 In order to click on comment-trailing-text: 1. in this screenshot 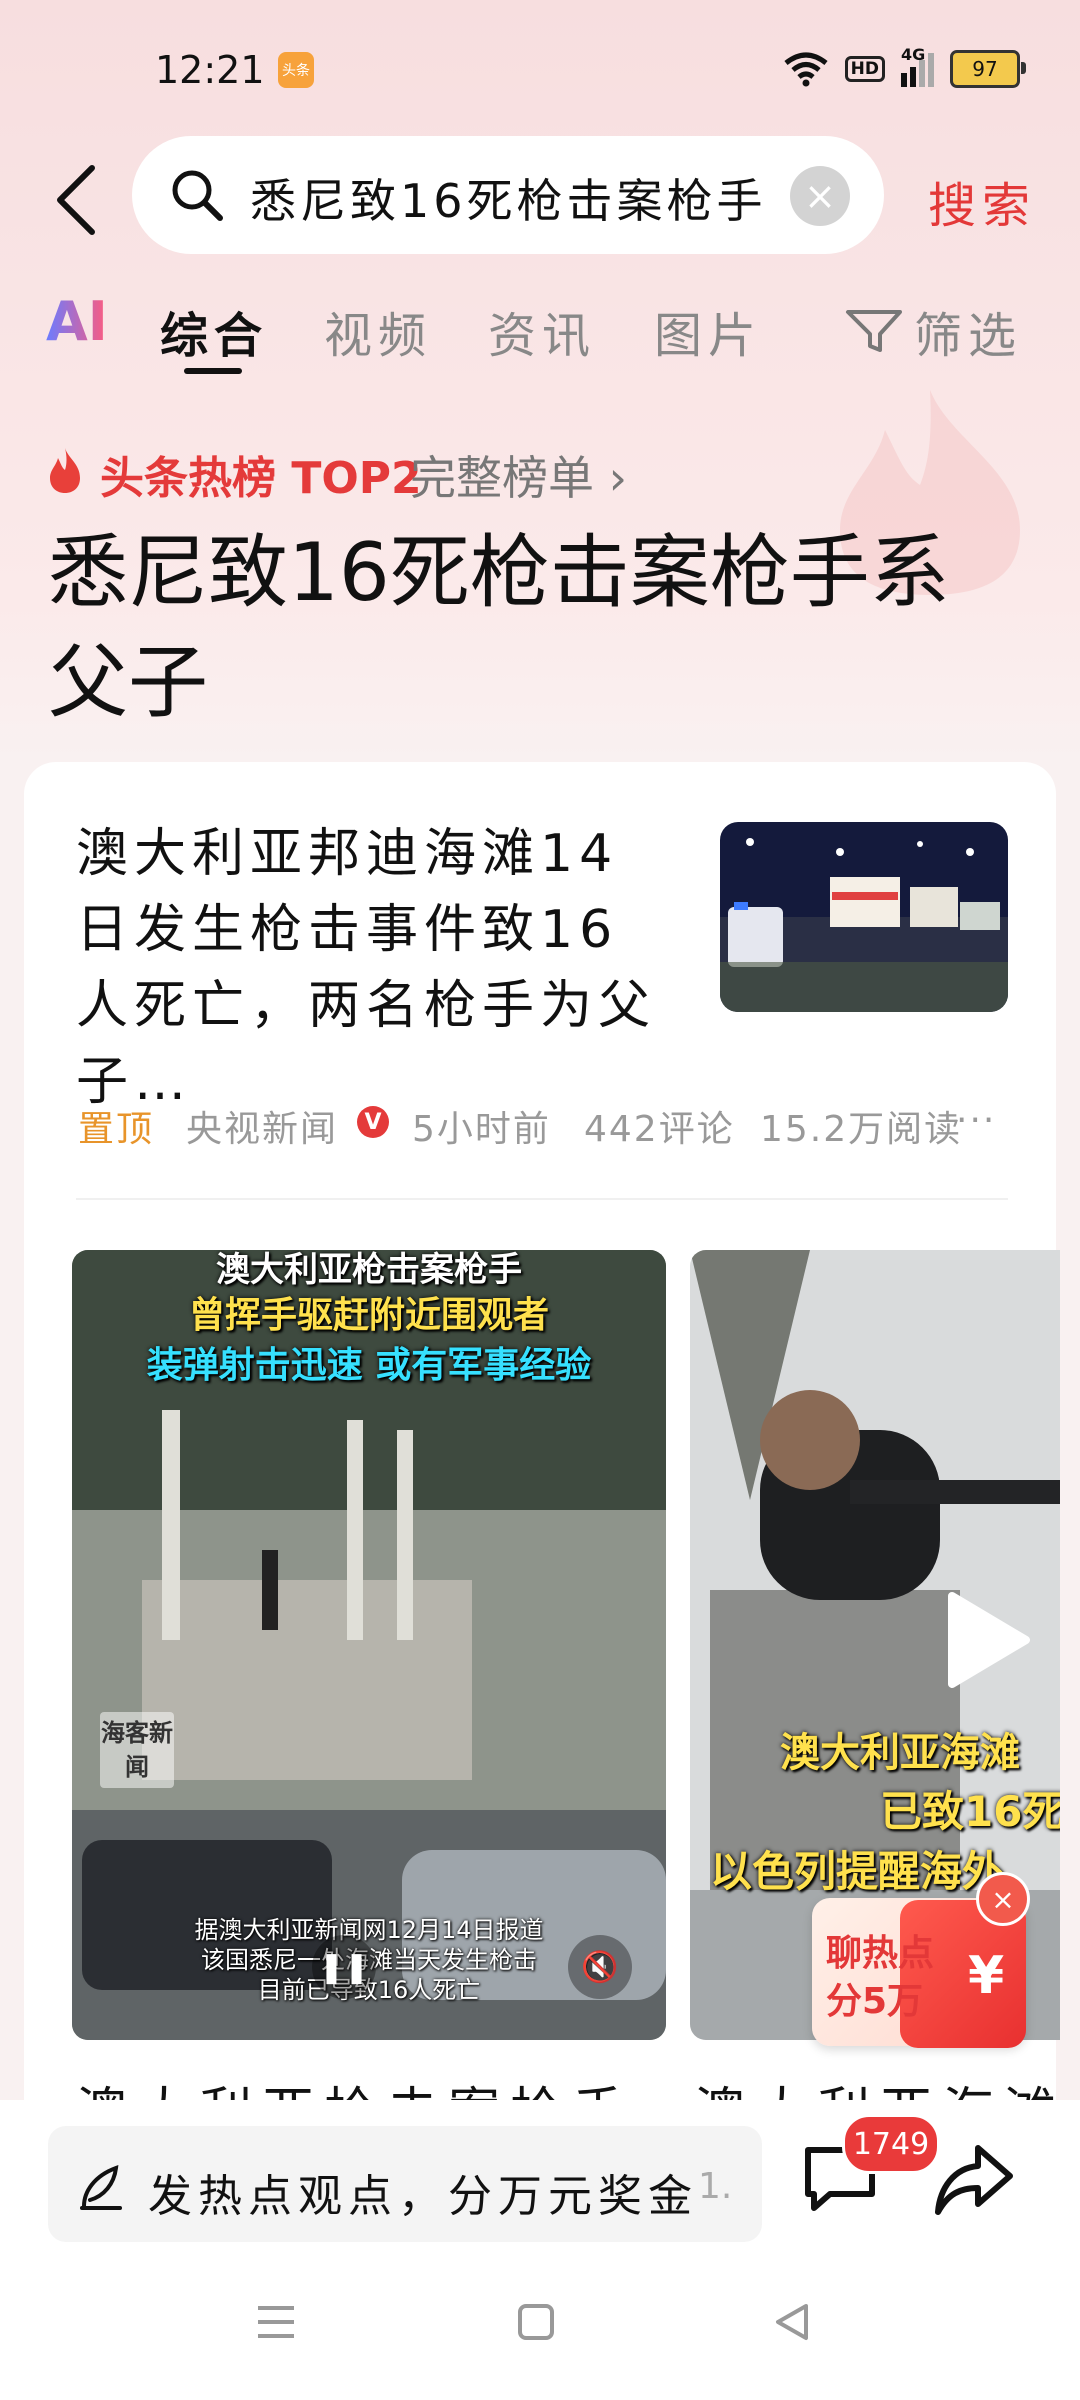, I will do `click(715, 2186)`.